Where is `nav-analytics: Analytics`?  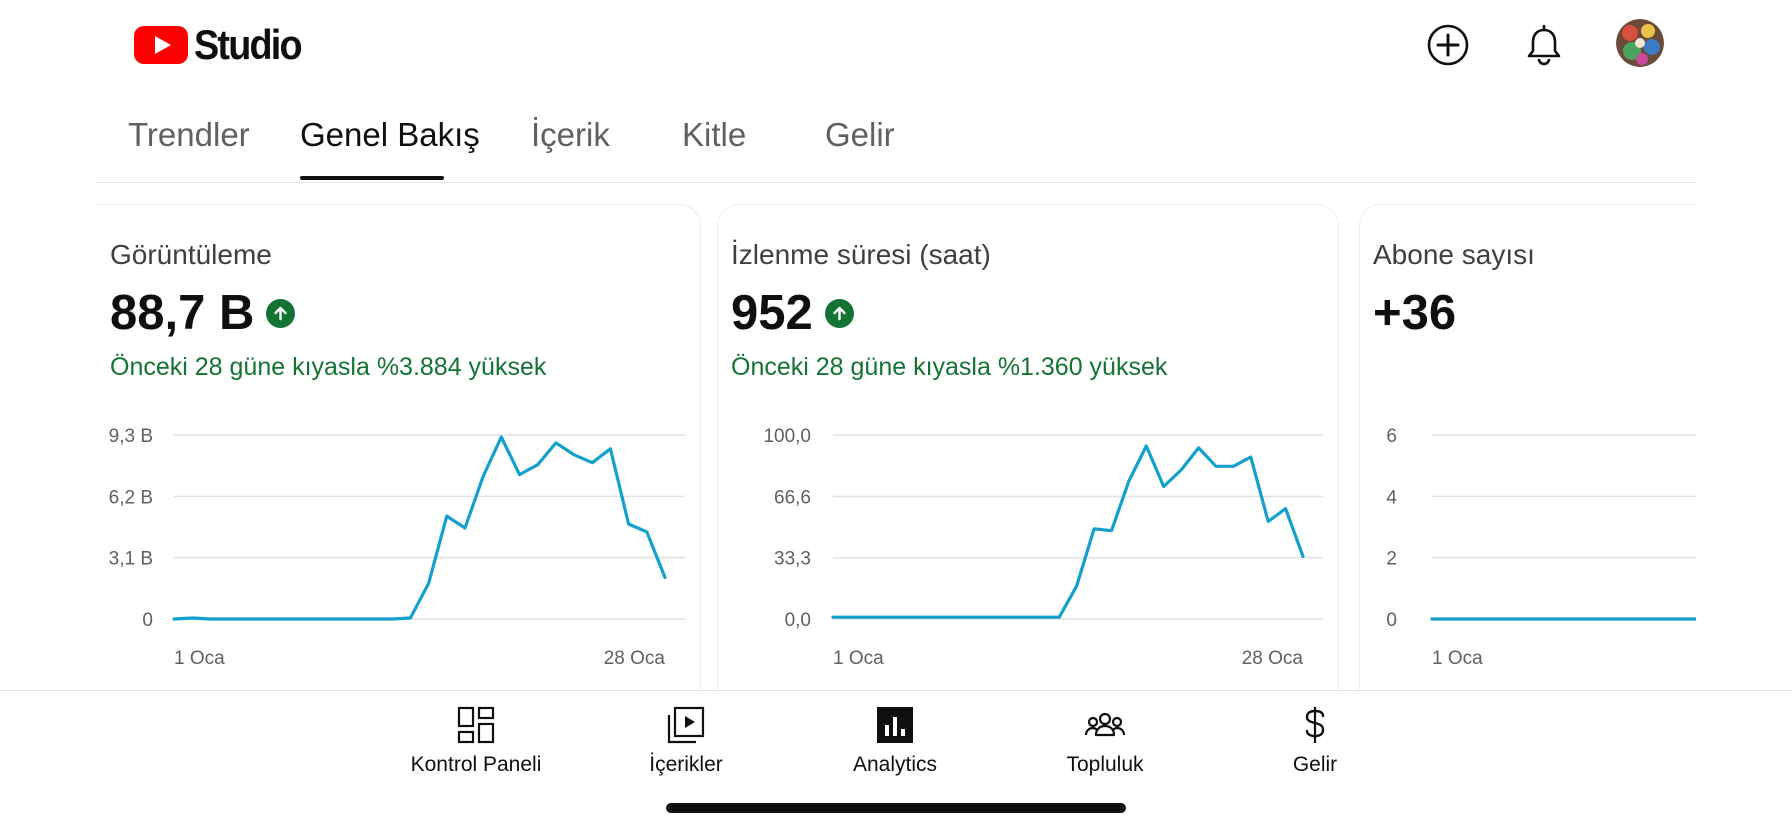 nav-analytics: Analytics is located at coordinates (895, 741).